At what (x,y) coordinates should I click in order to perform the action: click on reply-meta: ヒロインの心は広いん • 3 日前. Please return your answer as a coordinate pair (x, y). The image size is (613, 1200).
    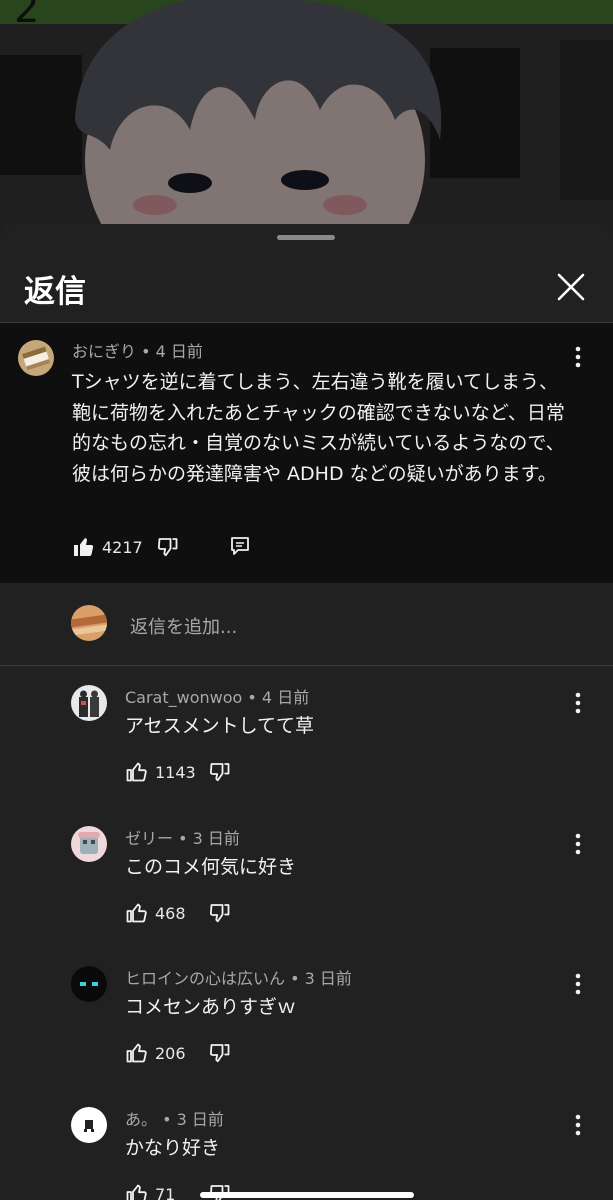
    Looking at the image, I should click on (238, 978).